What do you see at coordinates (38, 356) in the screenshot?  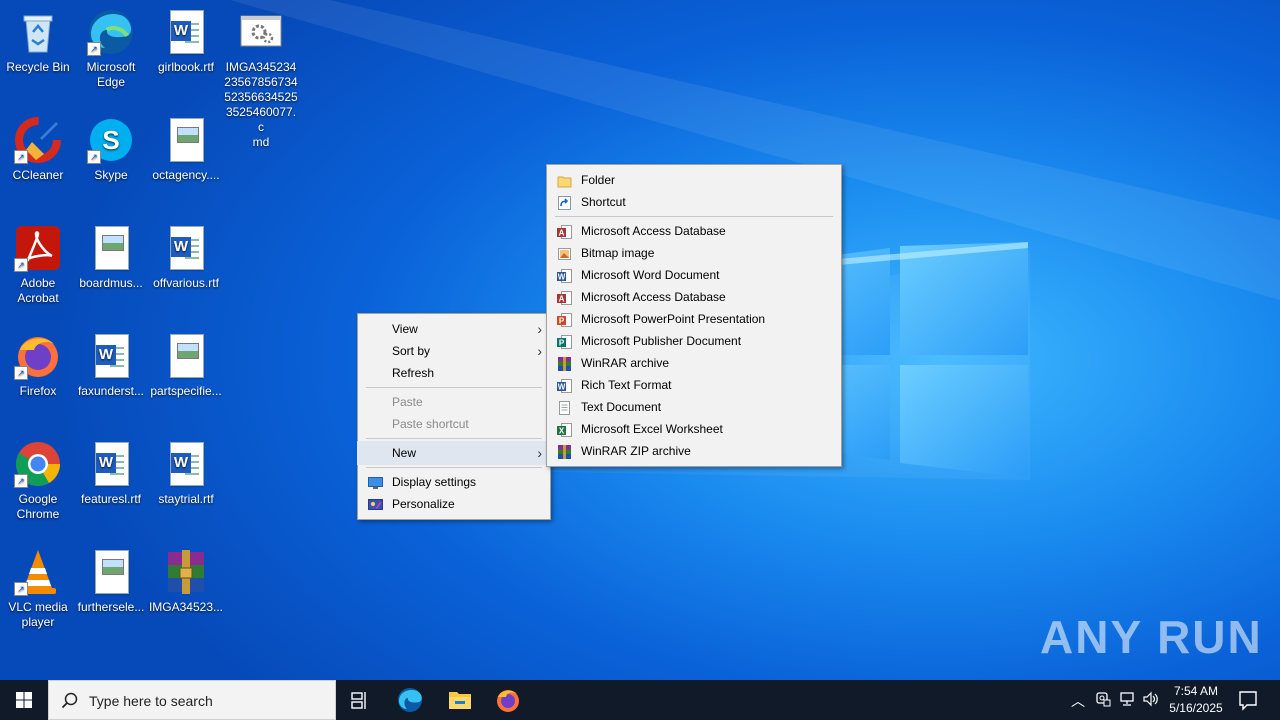 I see `firefox-icon: ↗` at bounding box center [38, 356].